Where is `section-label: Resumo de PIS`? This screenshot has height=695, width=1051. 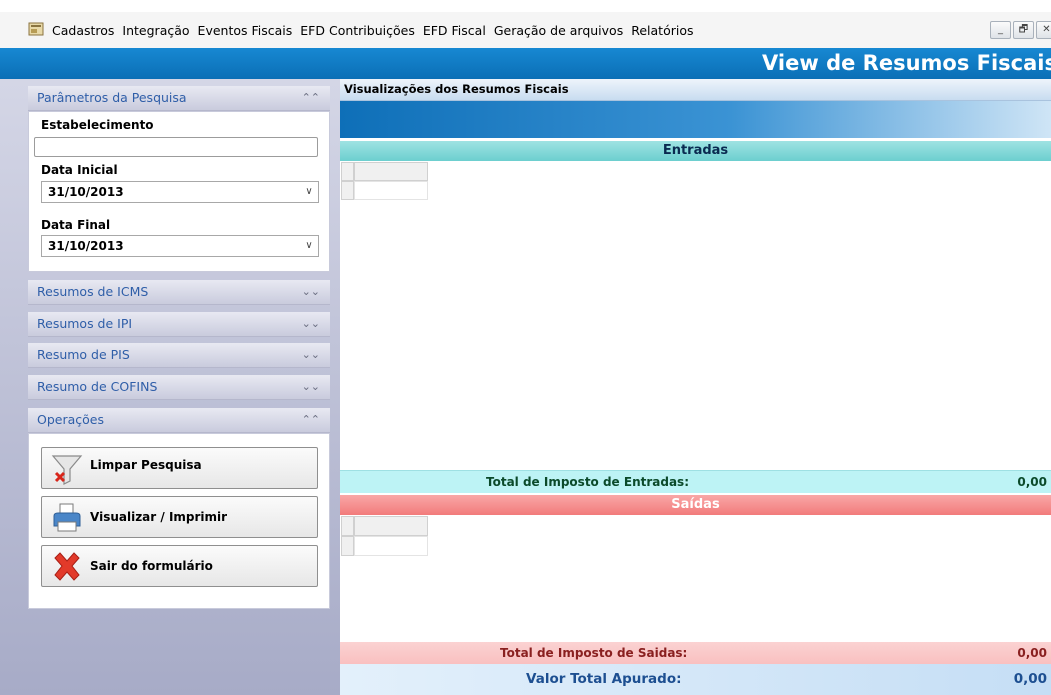
section-label: Resumo de PIS is located at coordinates (83, 354).